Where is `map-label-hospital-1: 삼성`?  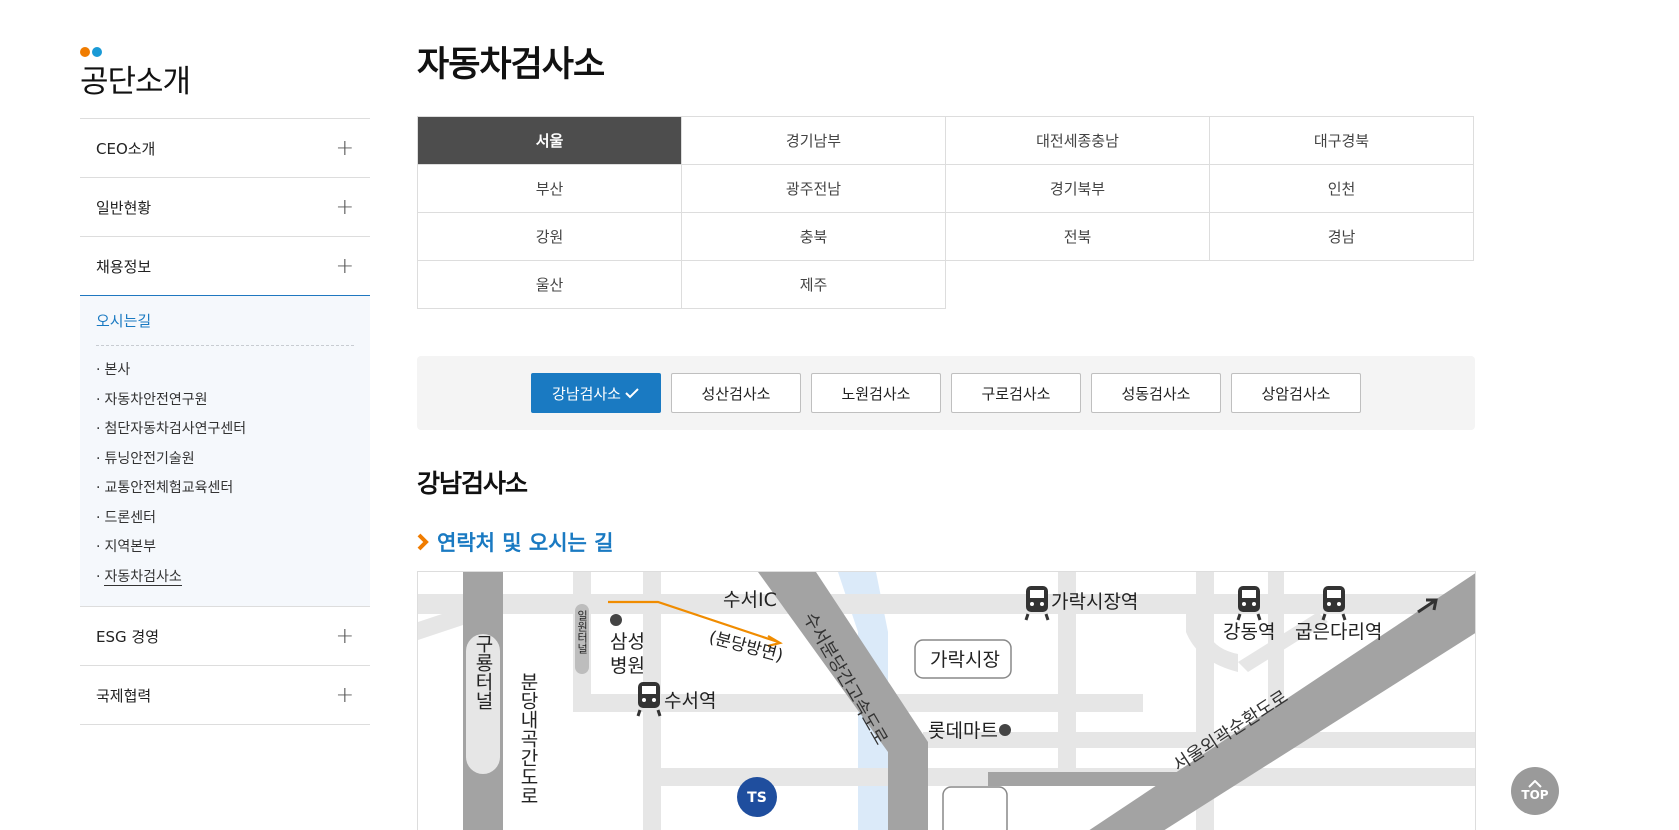
map-label-hospital-1: 삼성 is located at coordinates (627, 642).